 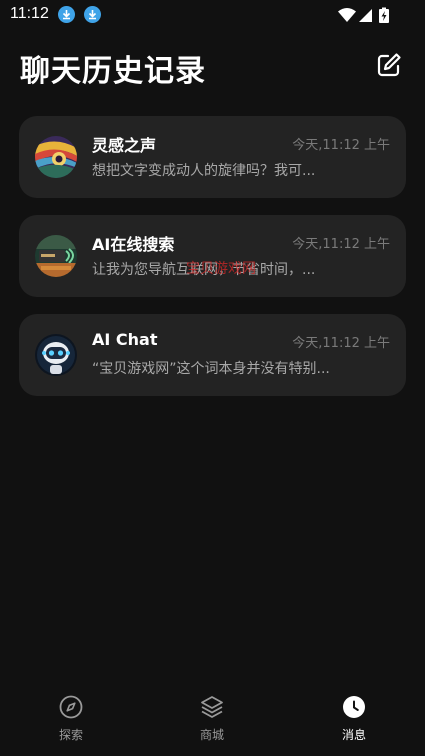 I want to click on wifi-icon, so click(x=347, y=15).